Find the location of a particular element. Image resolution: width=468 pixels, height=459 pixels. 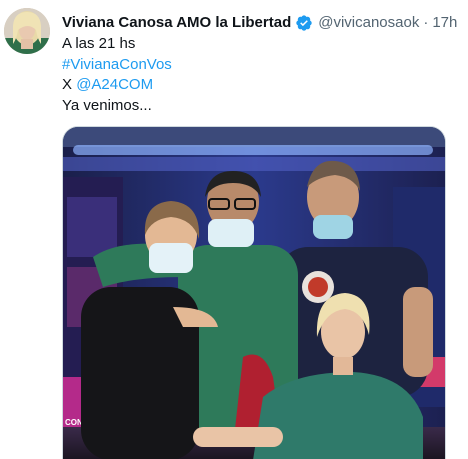

tweet-text-segment: A las 21 hs is located at coordinates (99, 43).